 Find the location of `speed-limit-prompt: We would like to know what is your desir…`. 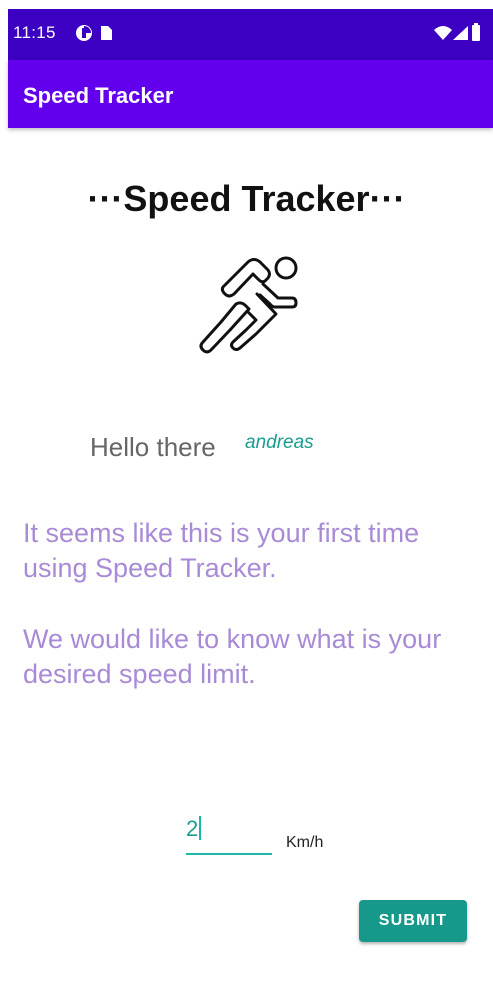

speed-limit-prompt: We would like to know what is your desir… is located at coordinates (232, 656).